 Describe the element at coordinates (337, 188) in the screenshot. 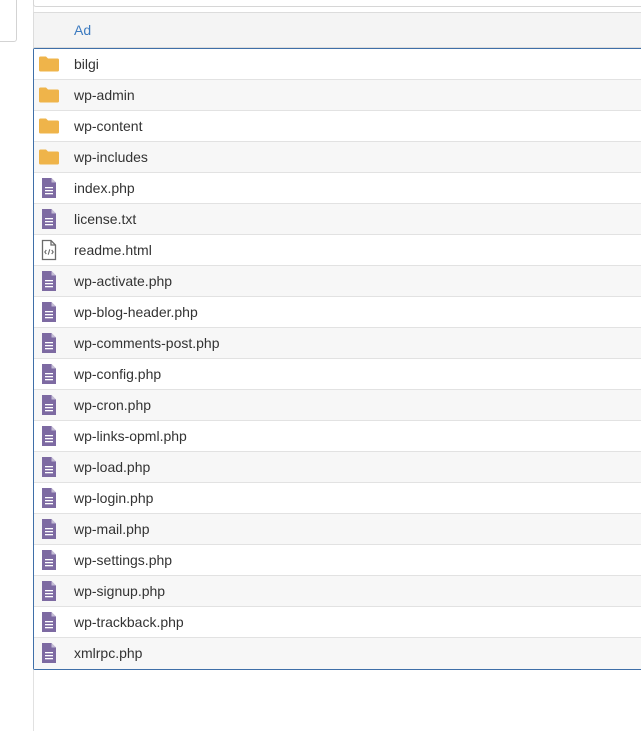

I see `file-row: index.php` at that location.